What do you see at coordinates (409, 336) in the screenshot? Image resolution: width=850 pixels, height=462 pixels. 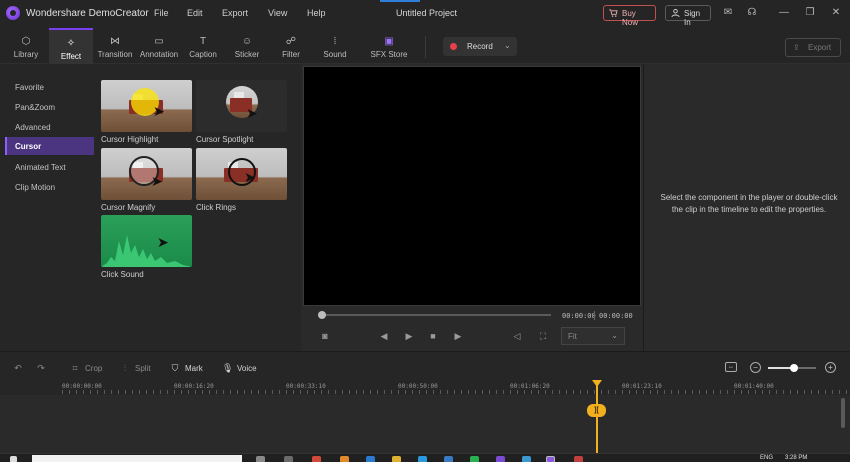 I see `play-icon: ▶` at bounding box center [409, 336].